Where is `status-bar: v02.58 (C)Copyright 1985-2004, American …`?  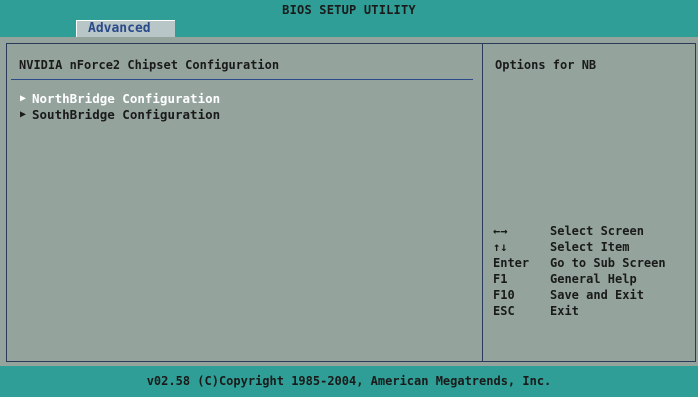
status-bar: v02.58 (C)Copyright 1985-2004, American … is located at coordinates (349, 381).